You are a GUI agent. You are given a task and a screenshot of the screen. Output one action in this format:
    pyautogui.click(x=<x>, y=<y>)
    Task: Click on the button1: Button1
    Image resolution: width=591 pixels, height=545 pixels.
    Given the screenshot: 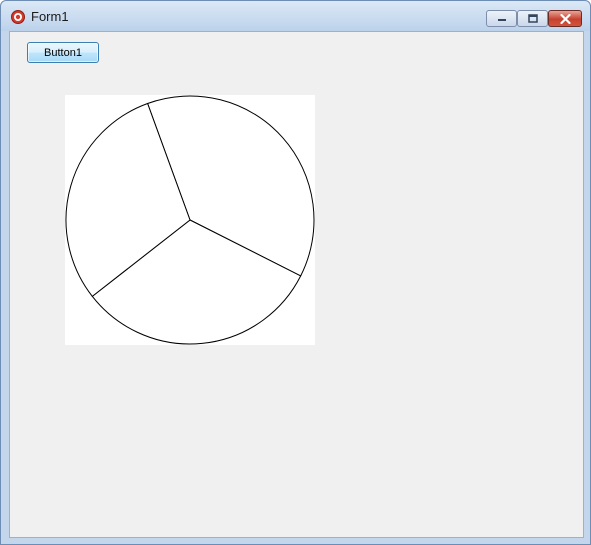 What is the action you would take?
    pyautogui.click(x=63, y=52)
    